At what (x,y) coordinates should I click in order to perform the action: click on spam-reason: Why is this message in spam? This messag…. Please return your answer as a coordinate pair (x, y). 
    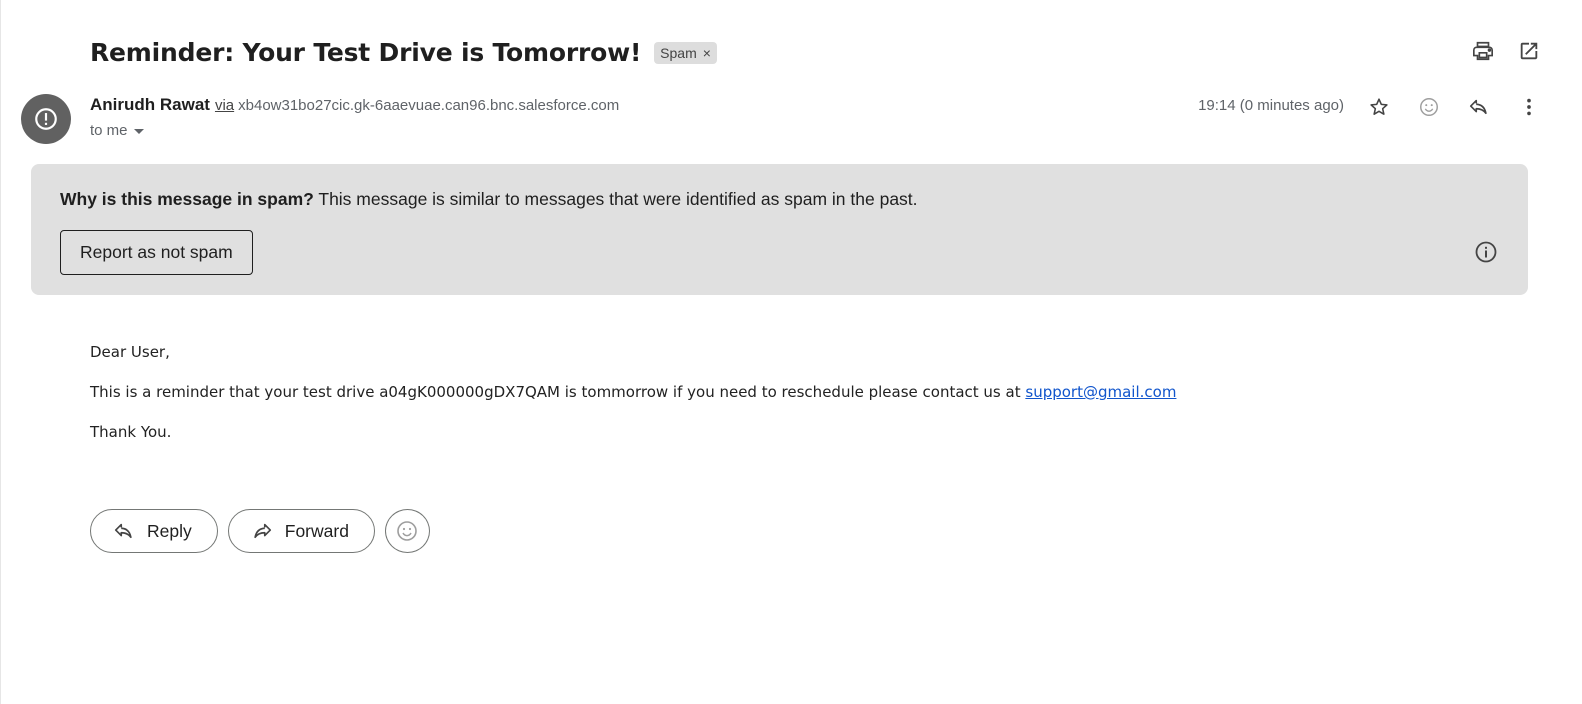
    Looking at the image, I should click on (489, 199).